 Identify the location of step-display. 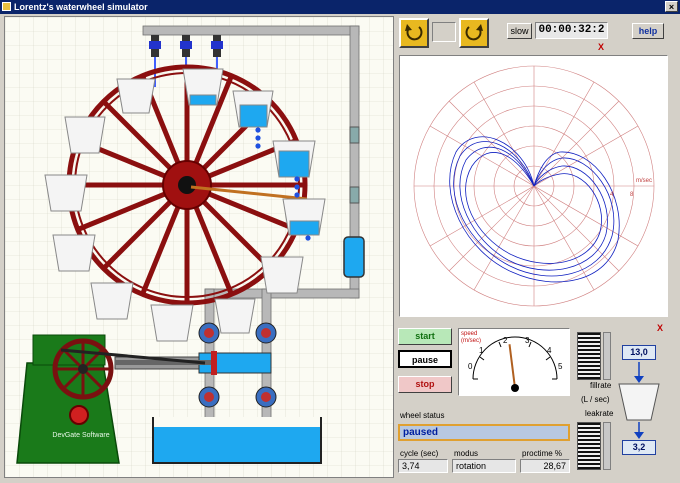
(444, 32).